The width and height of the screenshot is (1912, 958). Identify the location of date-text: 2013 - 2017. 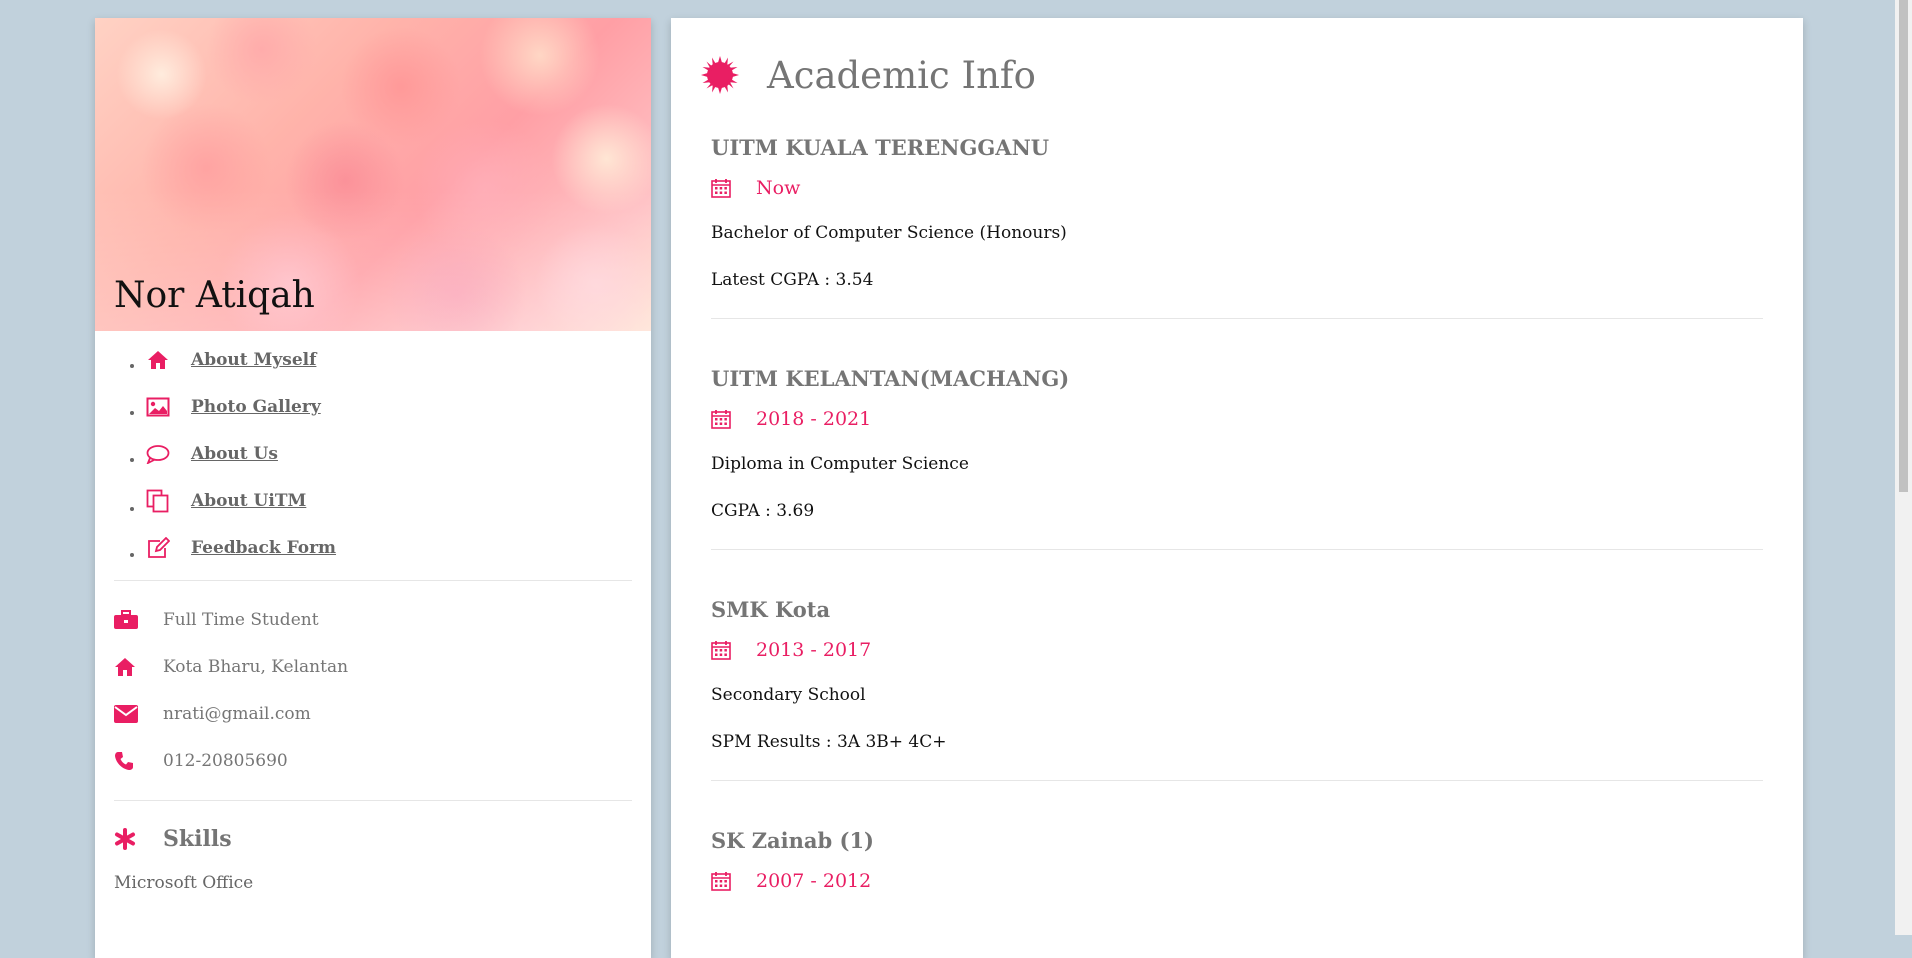
(814, 650).